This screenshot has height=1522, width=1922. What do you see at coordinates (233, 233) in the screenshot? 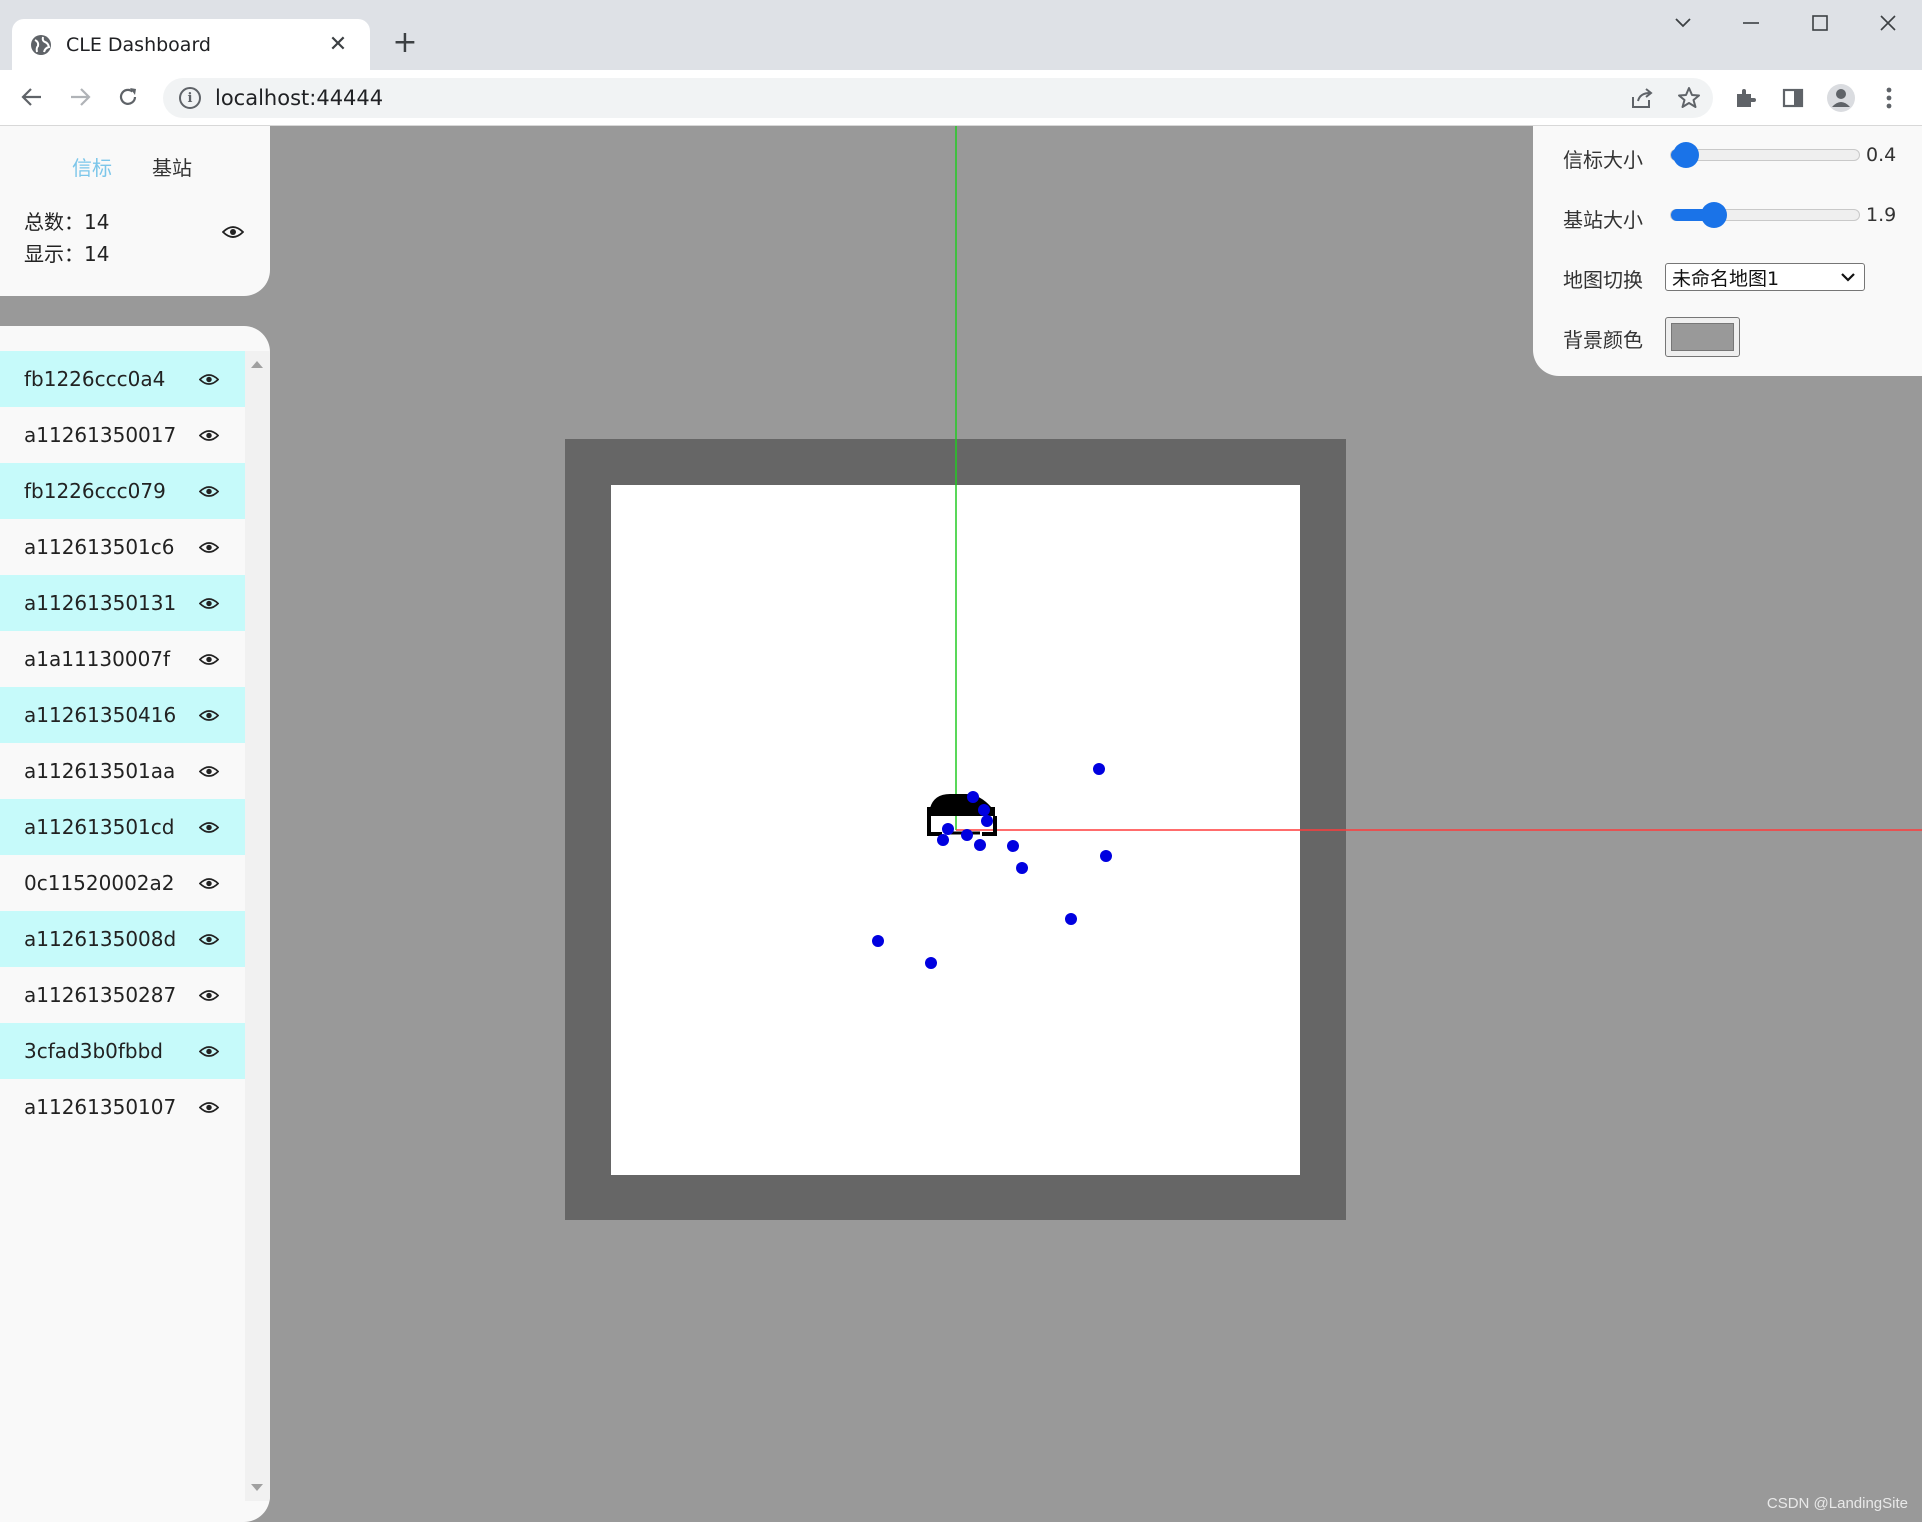
I see `toggle-all-eye-icon` at bounding box center [233, 233].